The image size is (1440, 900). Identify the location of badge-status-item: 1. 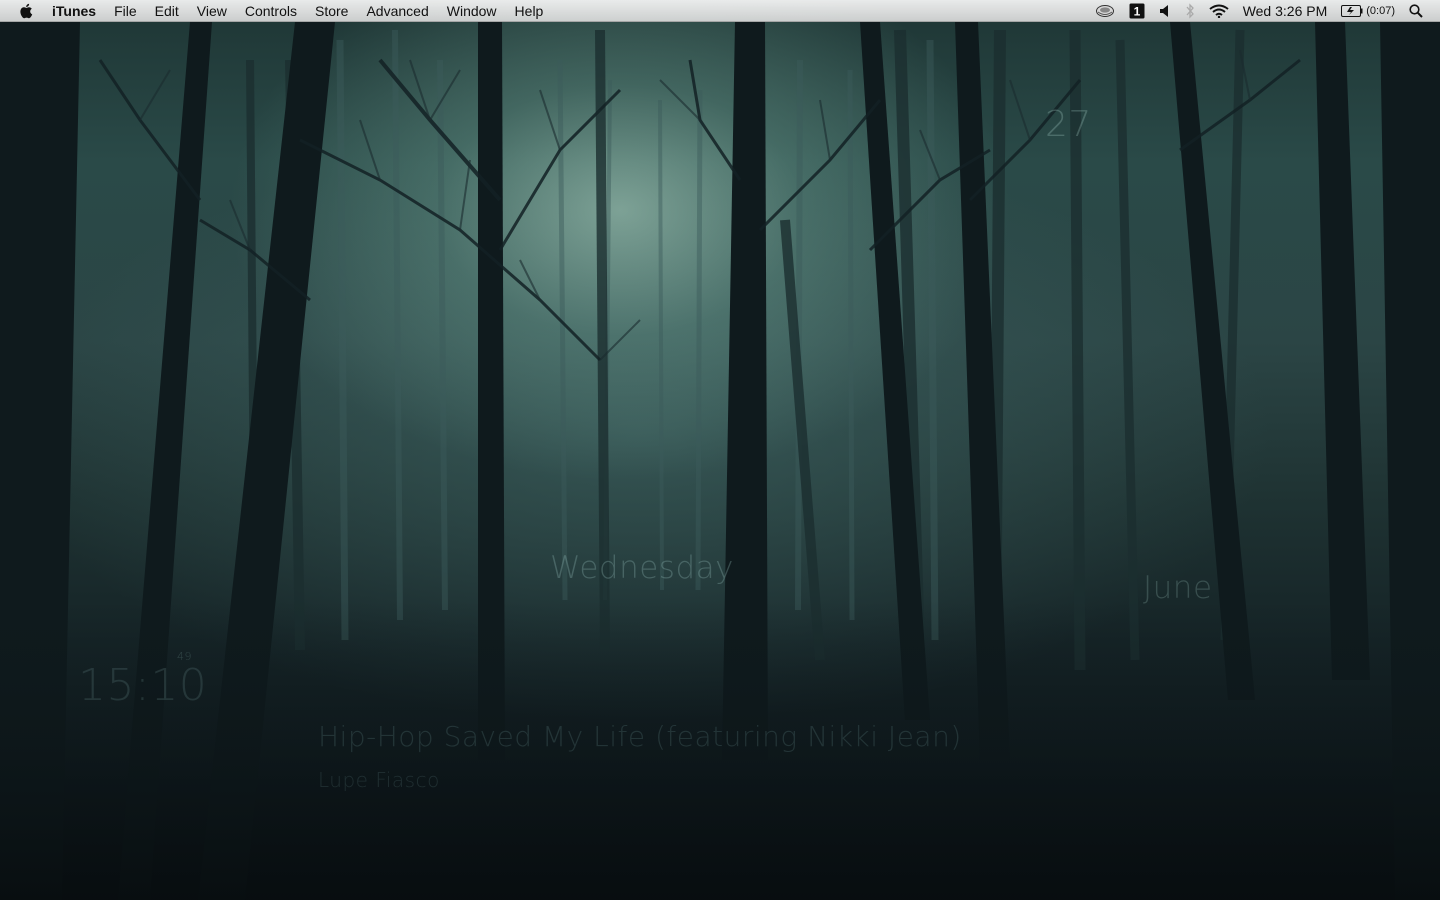
(1137, 11).